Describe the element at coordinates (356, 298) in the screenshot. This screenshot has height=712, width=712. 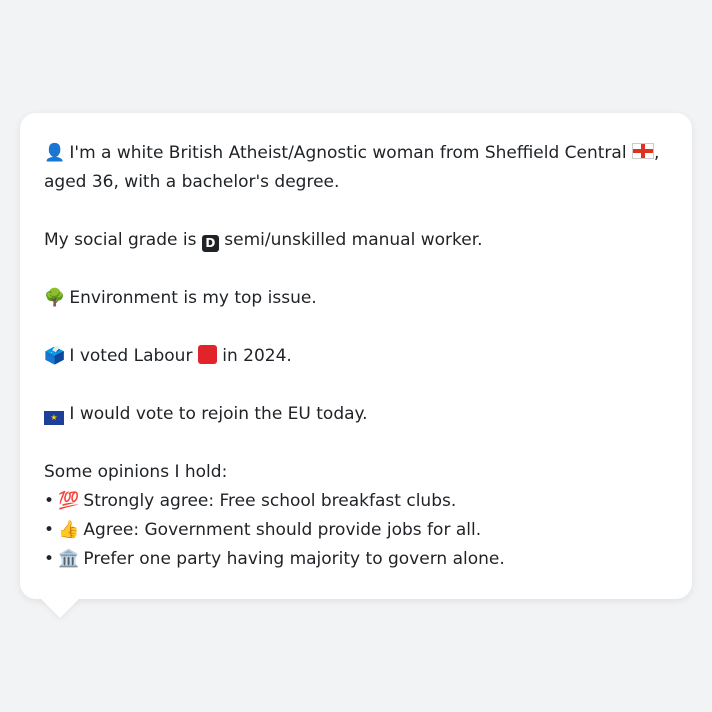
I see `top-issue-paragraph: 🌳 Environment is my top issue.` at that location.